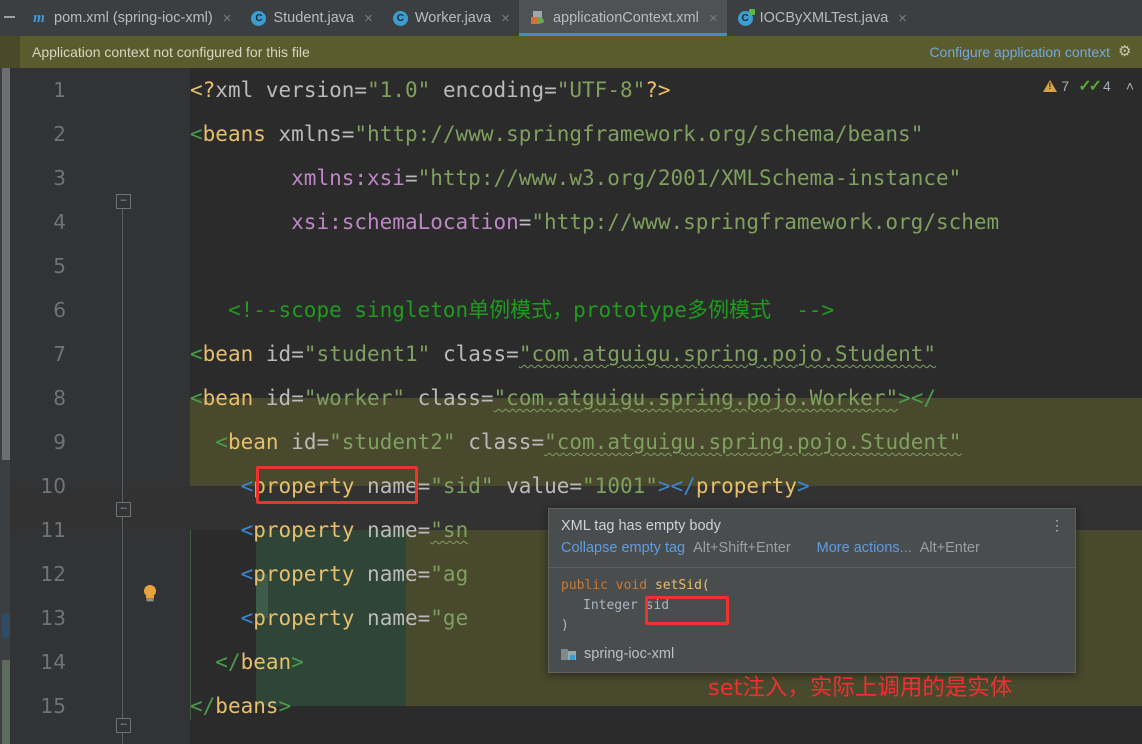  Describe the element at coordinates (314, 17) in the screenshot. I see `tab-label: Student.java` at that location.